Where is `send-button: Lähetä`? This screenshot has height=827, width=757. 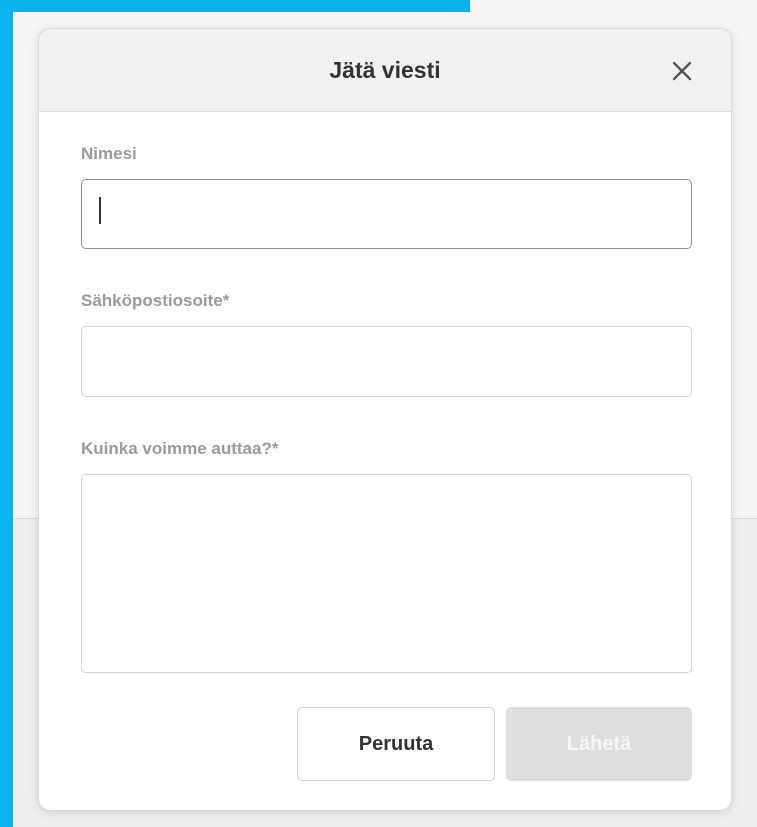
send-button: Lähetä is located at coordinates (599, 744).